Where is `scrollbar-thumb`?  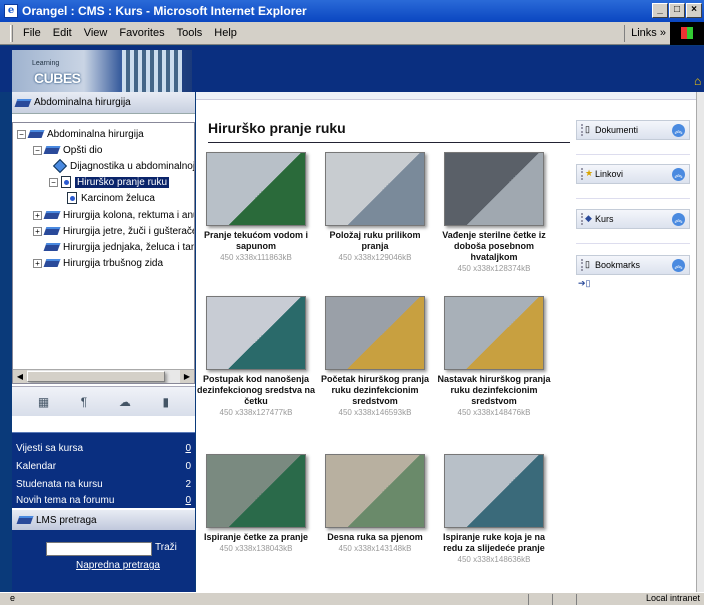
scrollbar-thumb is located at coordinates (96, 376).